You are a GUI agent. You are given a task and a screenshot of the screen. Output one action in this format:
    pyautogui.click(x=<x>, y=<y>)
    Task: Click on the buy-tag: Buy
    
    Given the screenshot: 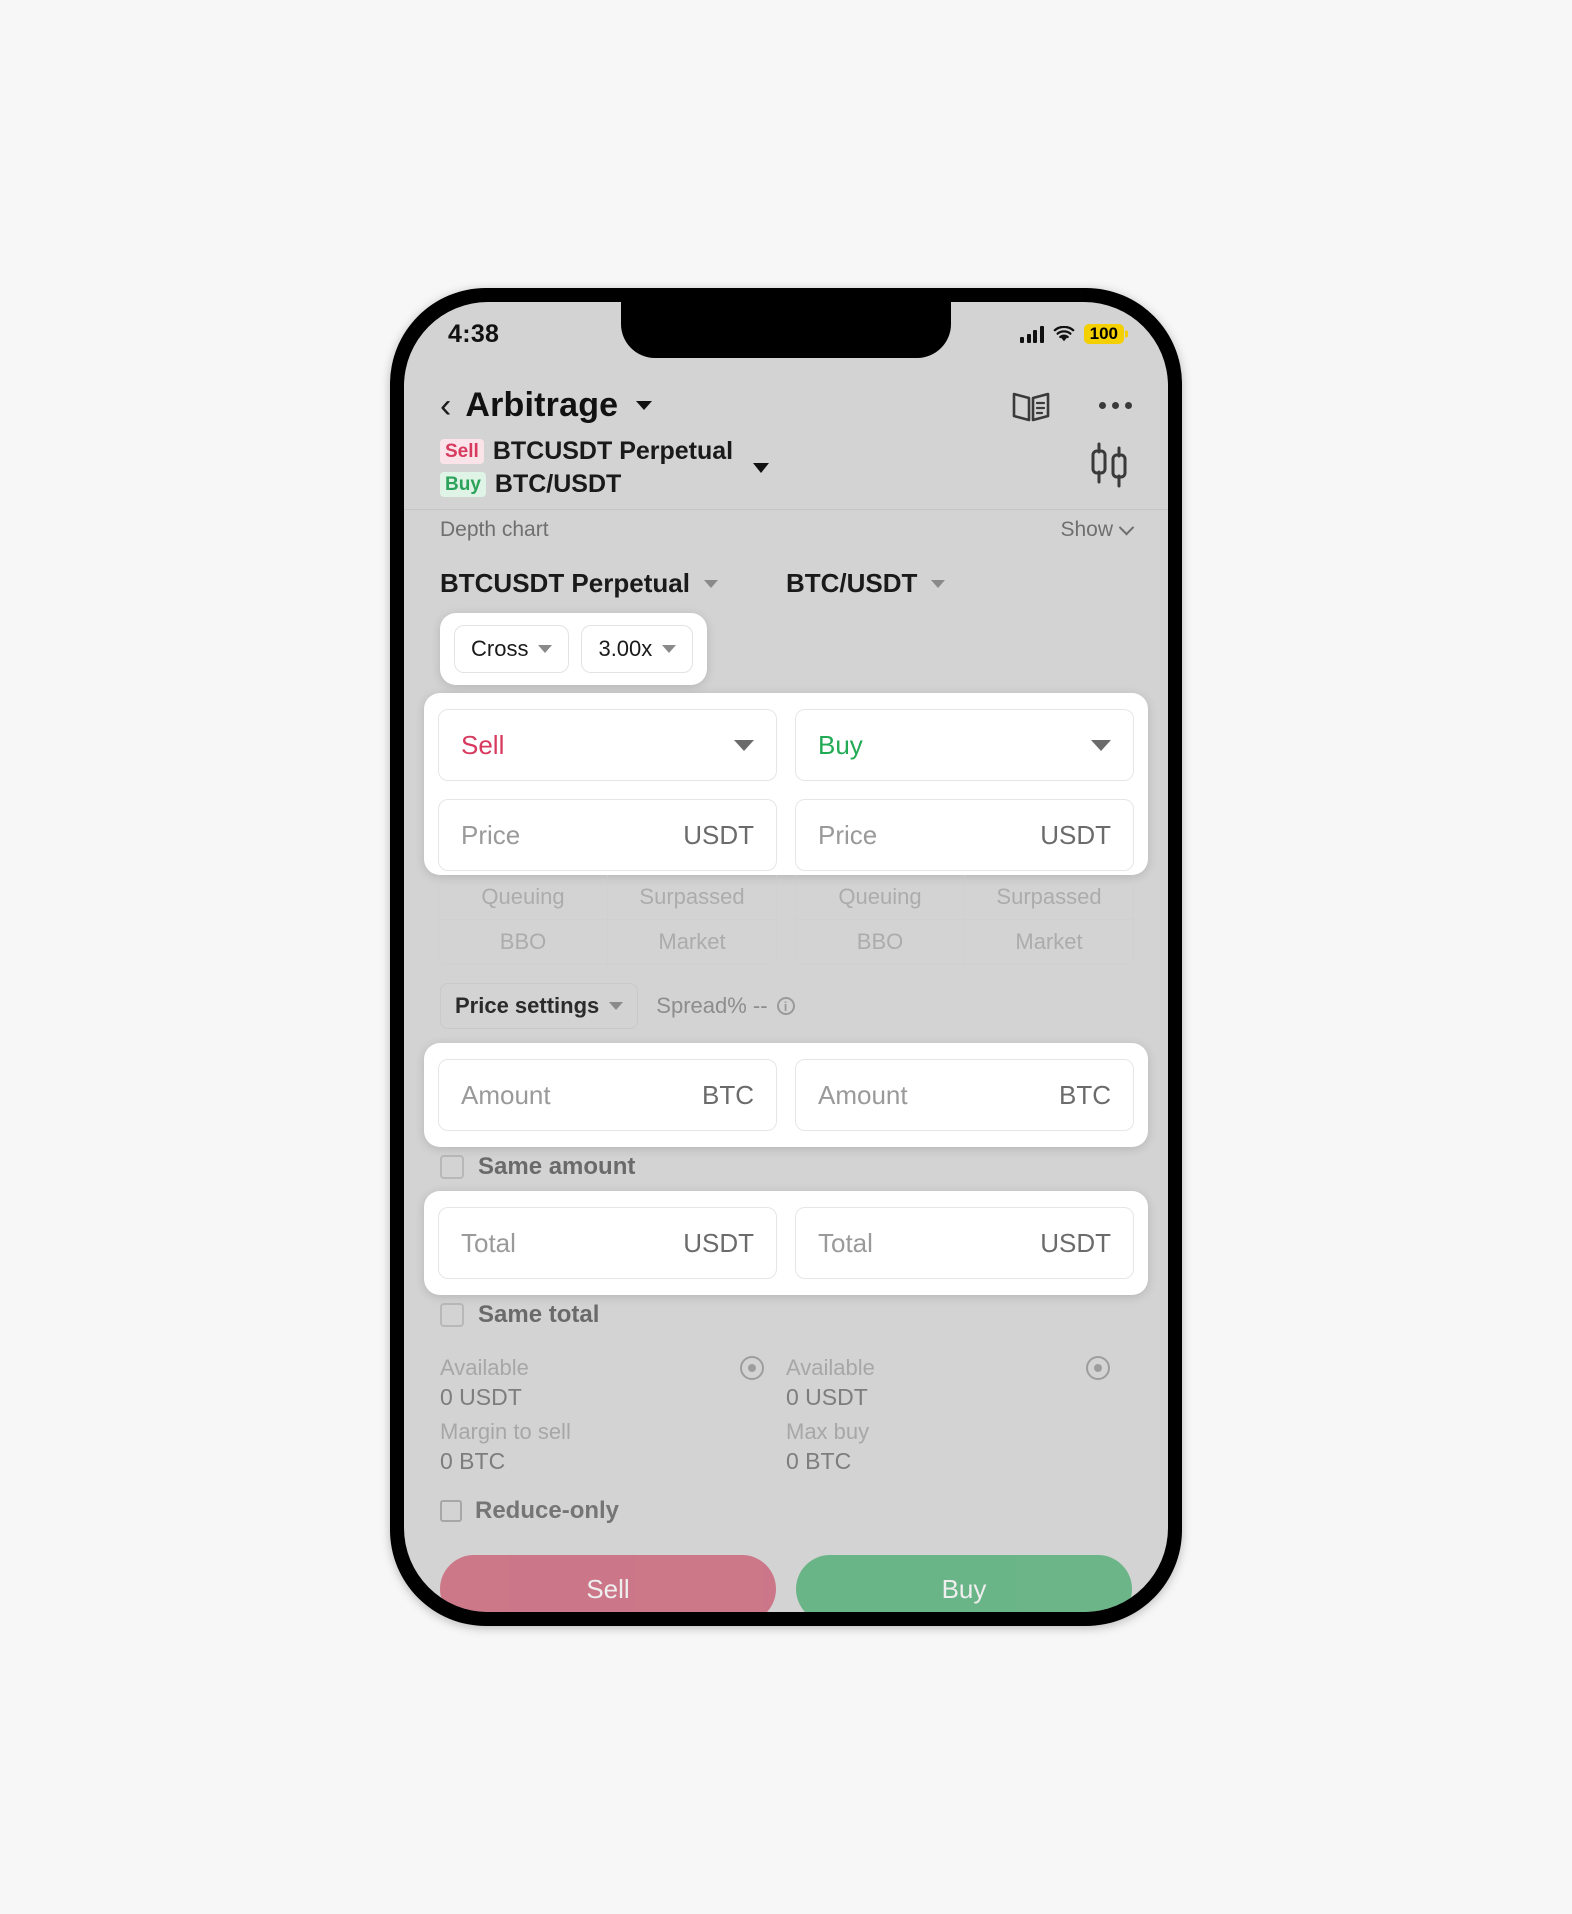 What is the action you would take?
    pyautogui.click(x=463, y=484)
    